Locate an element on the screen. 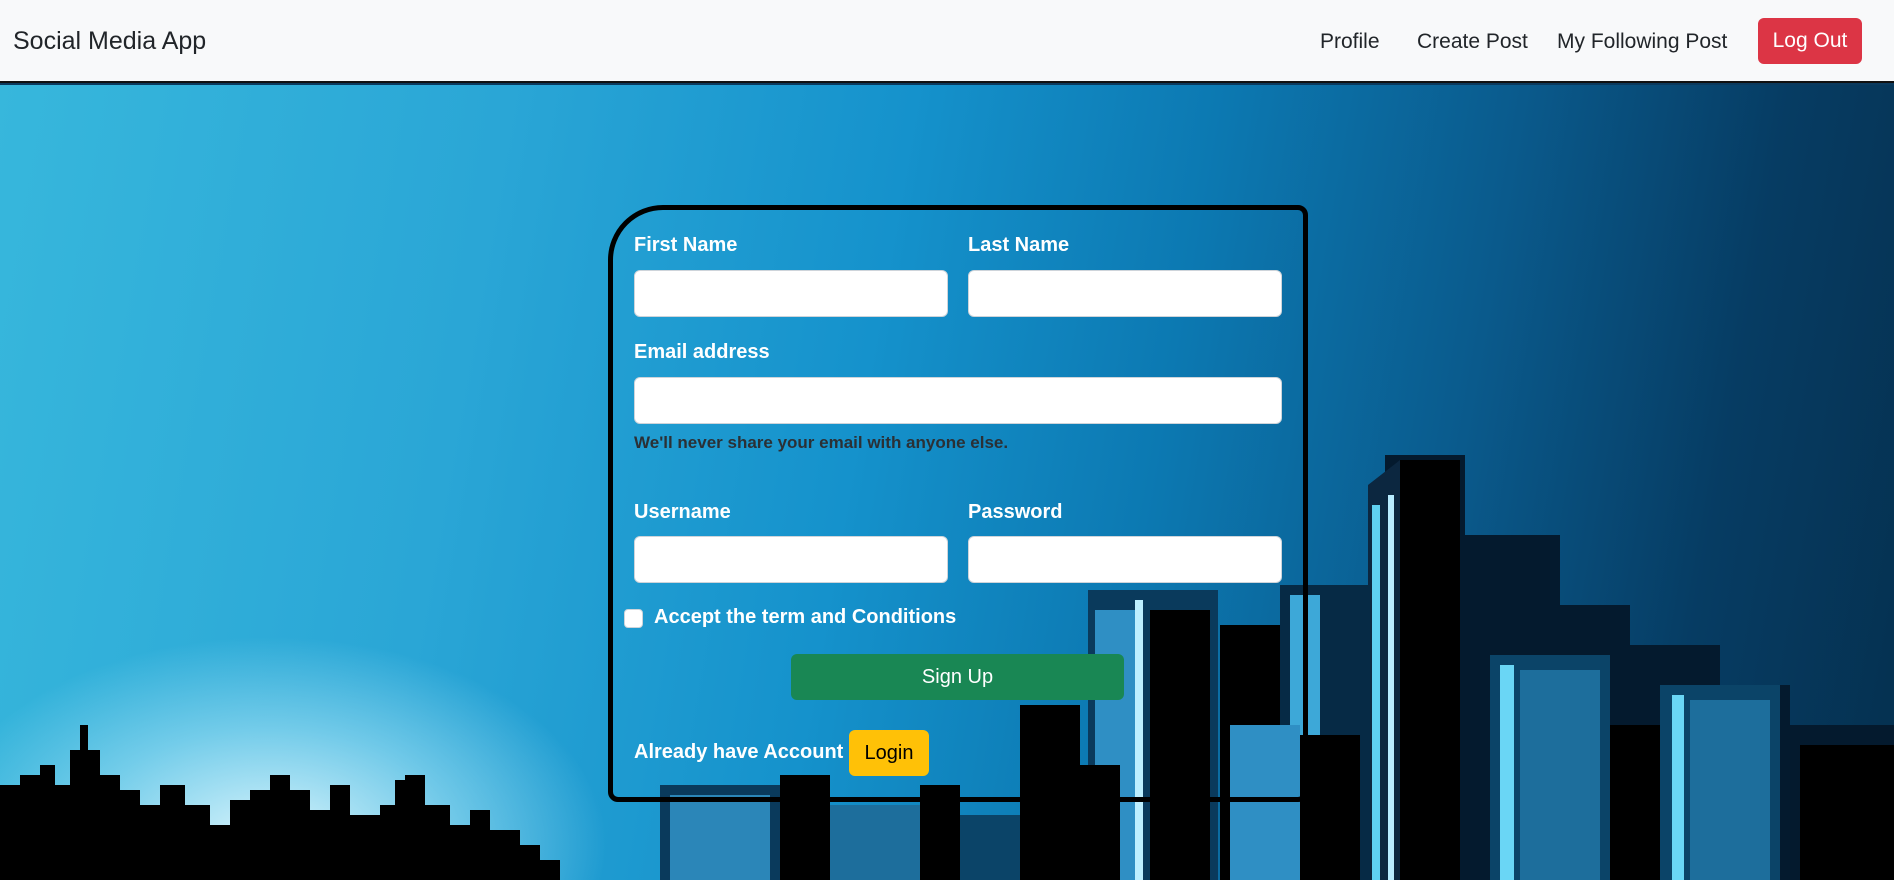 The image size is (1894, 880). logout-button: Log Out is located at coordinates (1810, 41).